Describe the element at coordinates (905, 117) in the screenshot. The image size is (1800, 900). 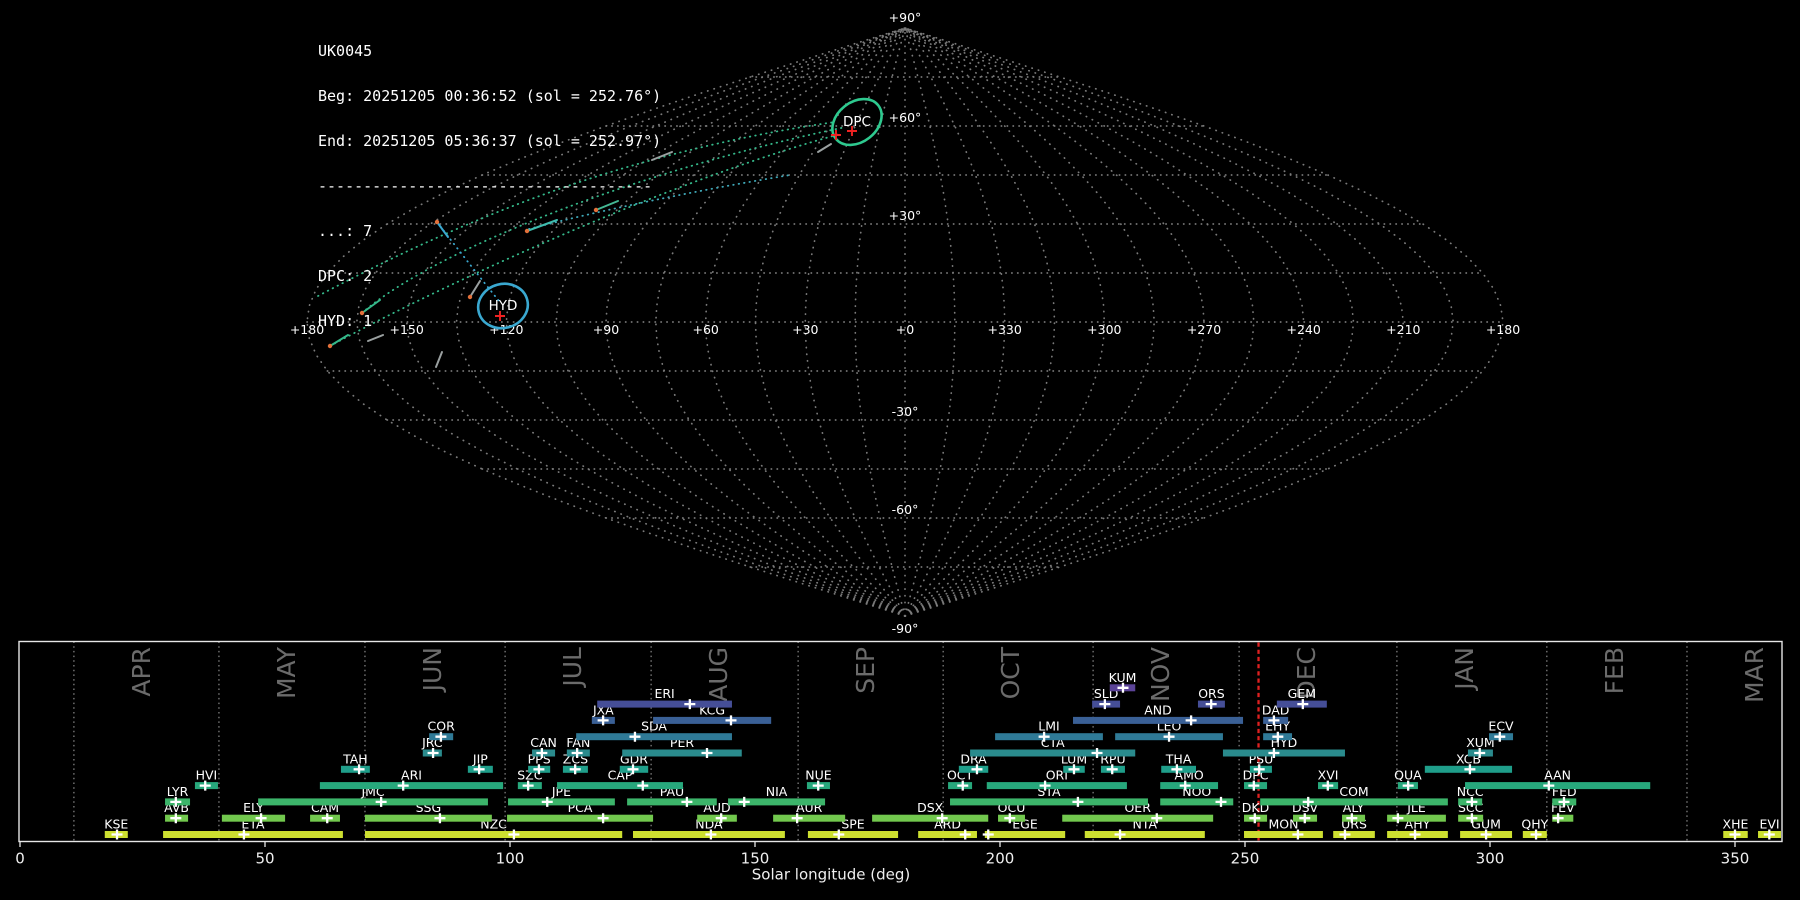
I see `latitude-label: +60°` at that location.